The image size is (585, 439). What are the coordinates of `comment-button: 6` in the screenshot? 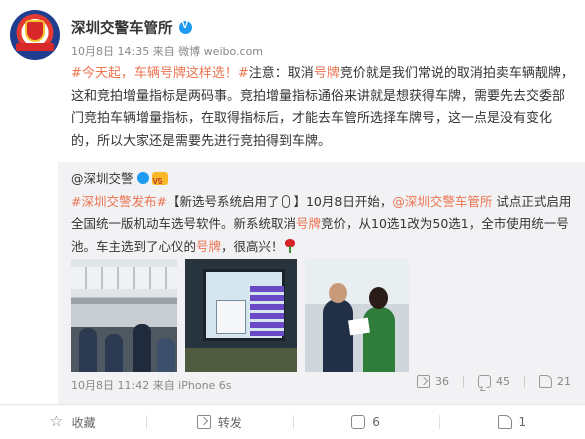 It's located at (365, 422).